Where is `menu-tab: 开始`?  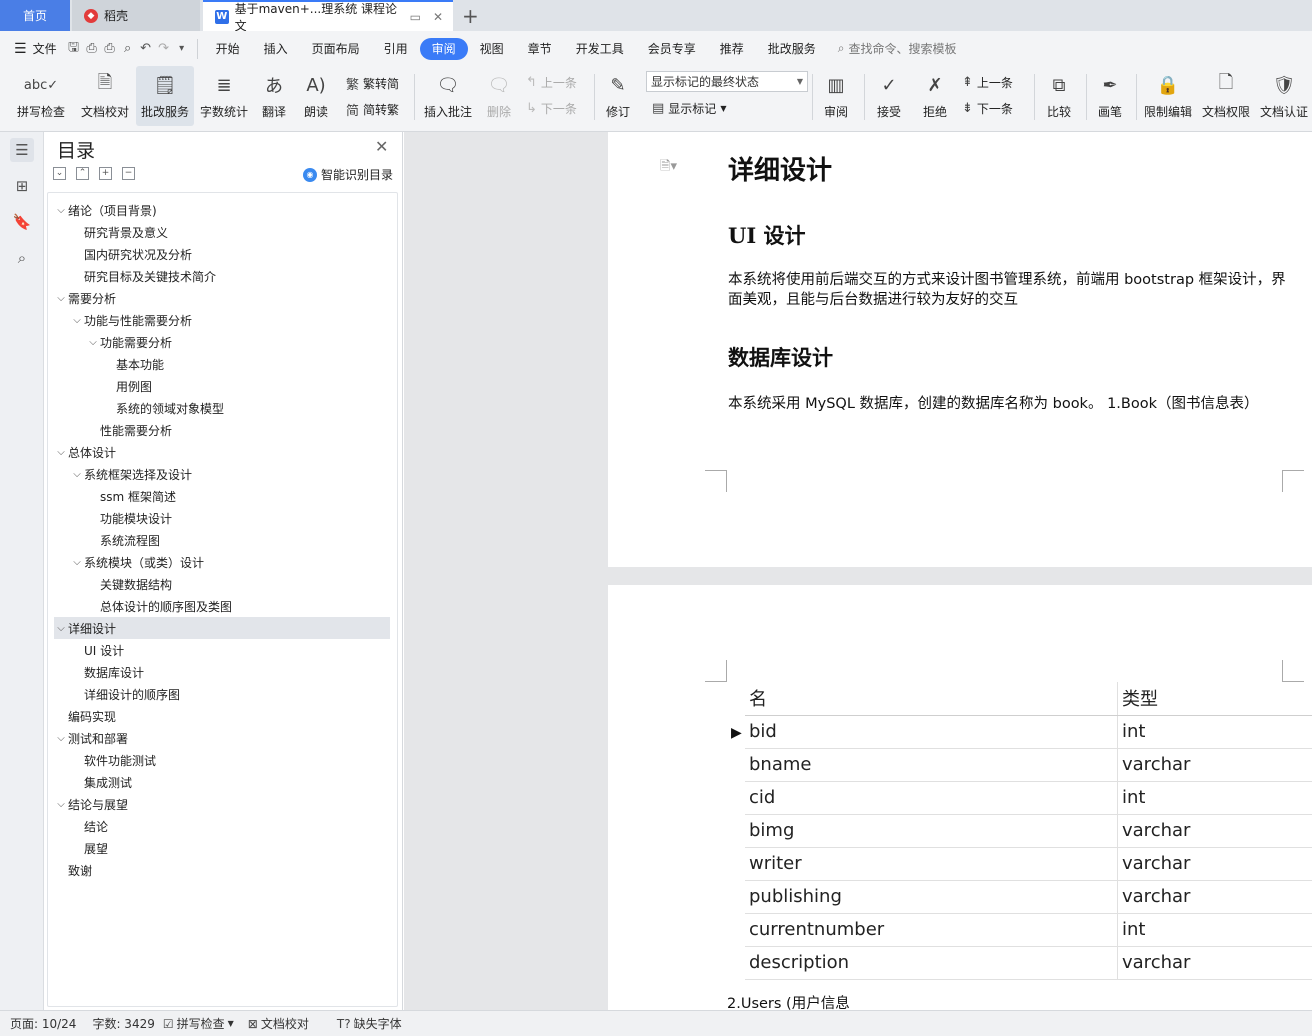
menu-tab: 开始 is located at coordinates (228, 49).